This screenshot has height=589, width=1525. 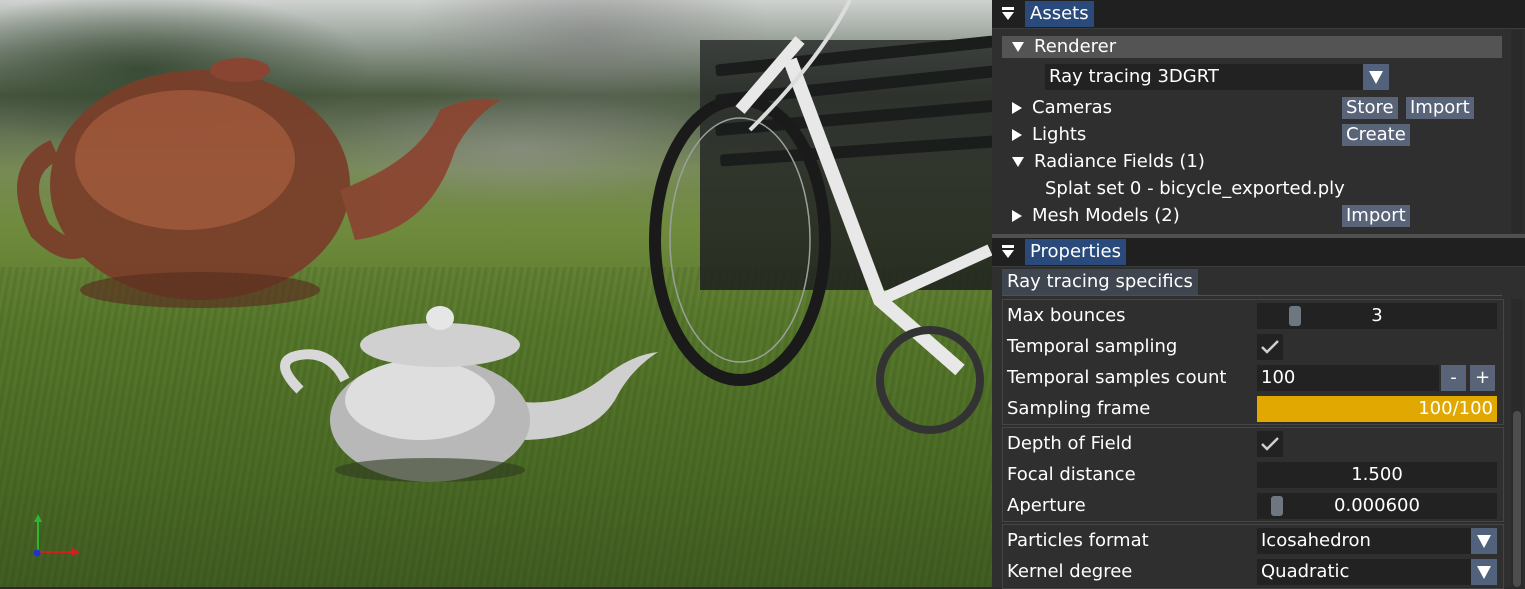 I want to click on assets-tab: Assets, so click(x=1059, y=14).